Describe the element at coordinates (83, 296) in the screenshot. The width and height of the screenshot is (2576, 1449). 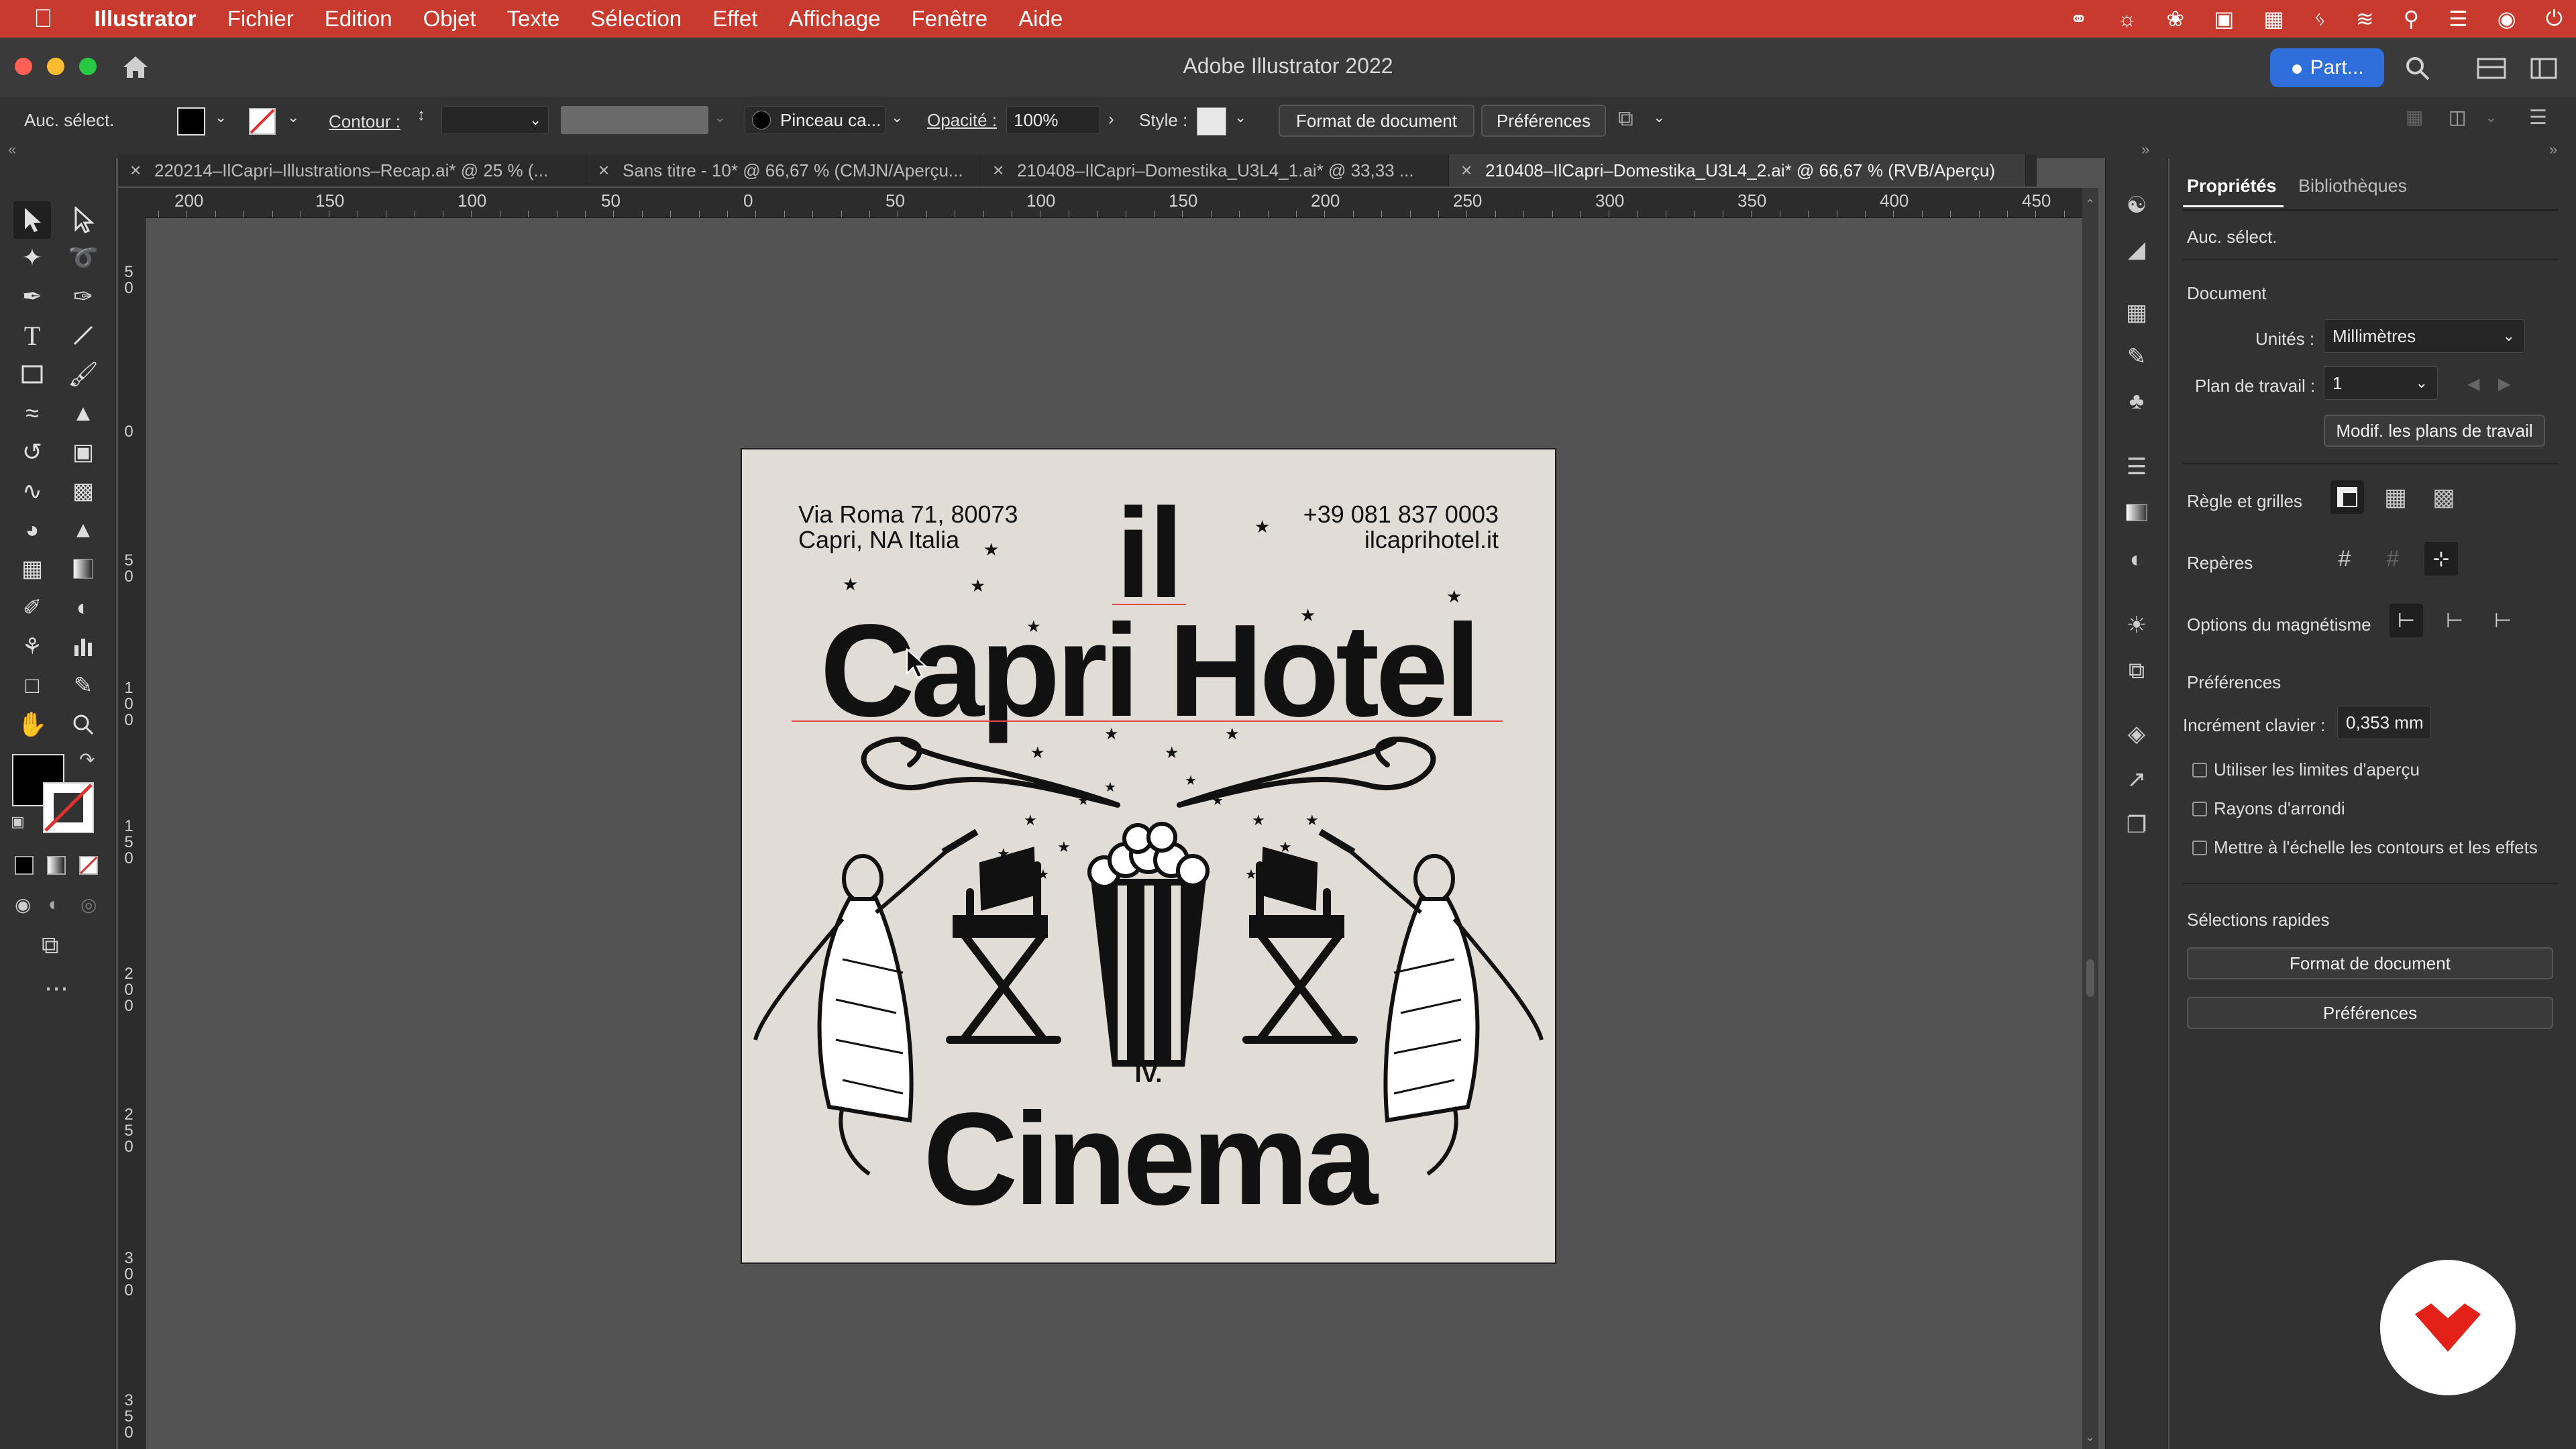
I see `curvature-tool-icon: ✑` at that location.